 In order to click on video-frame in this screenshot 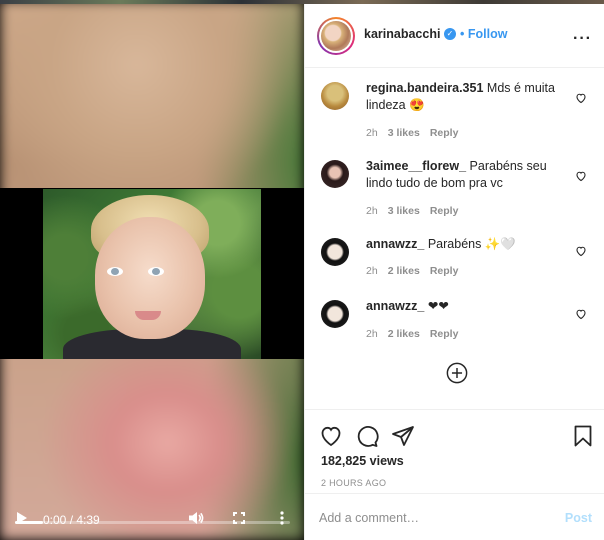, I will do `click(152, 274)`.